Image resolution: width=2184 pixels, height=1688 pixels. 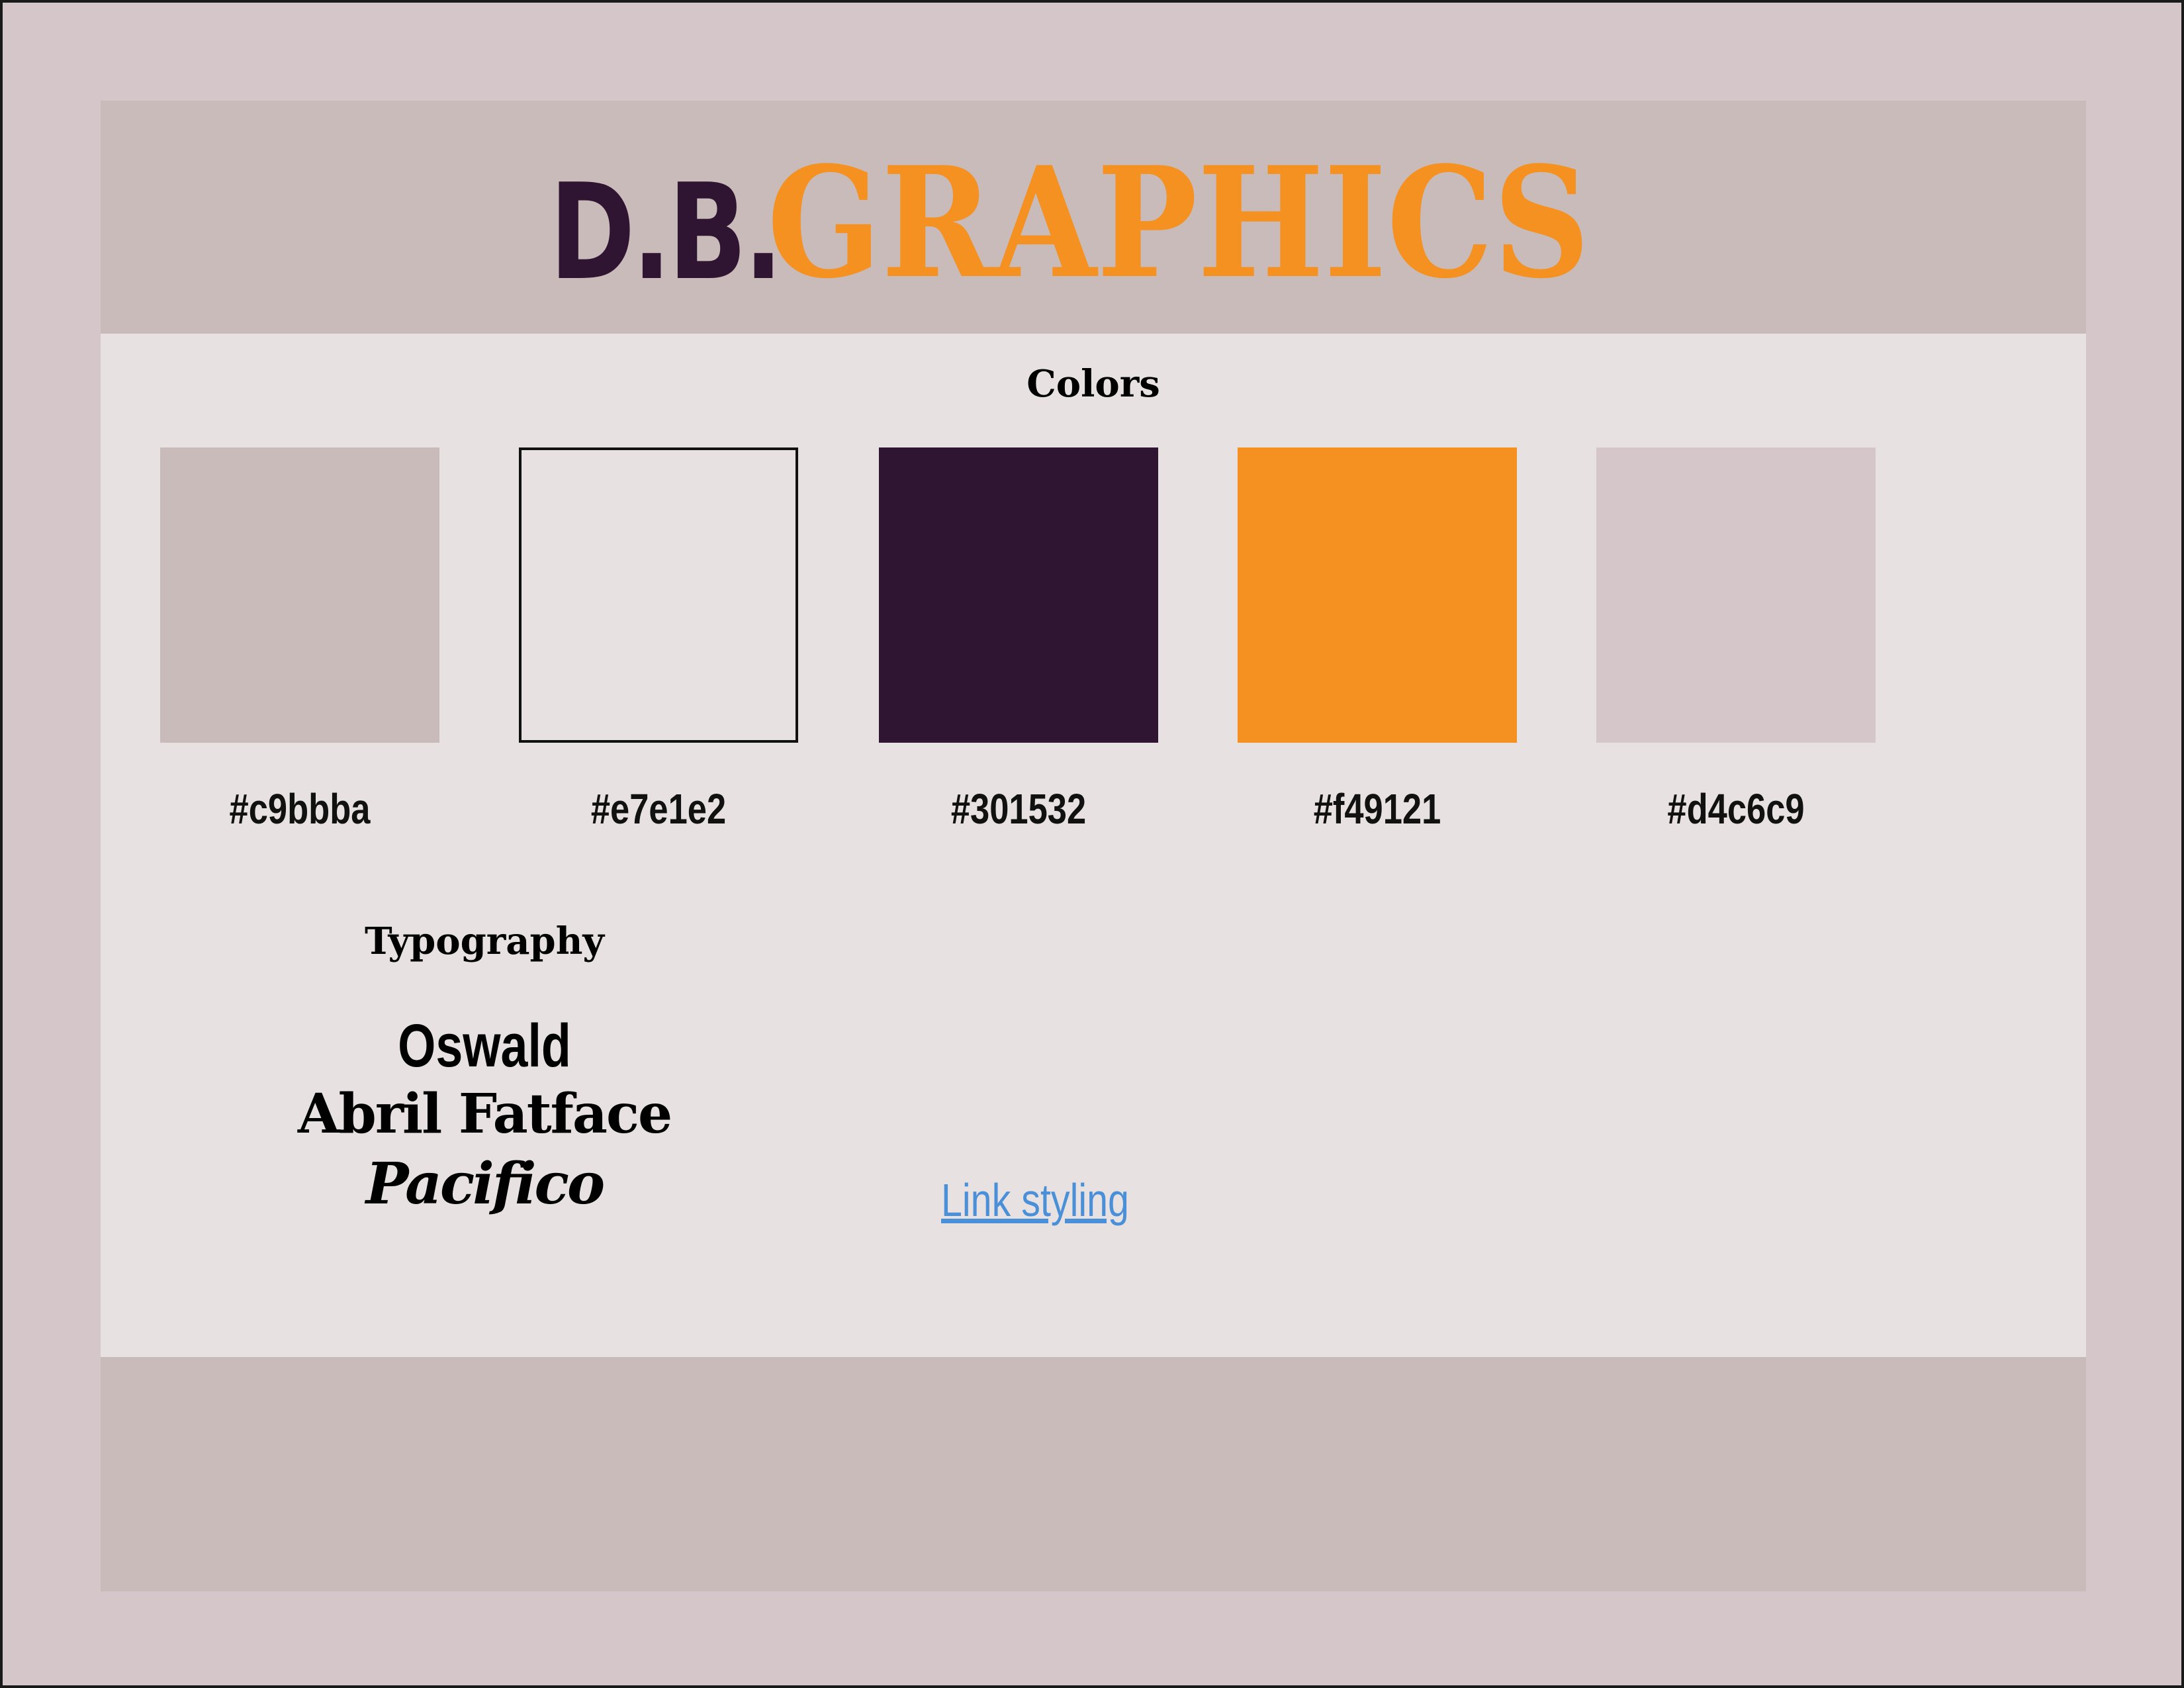 I want to click on link-styling-sample: Link styling, so click(x=1035, y=1200).